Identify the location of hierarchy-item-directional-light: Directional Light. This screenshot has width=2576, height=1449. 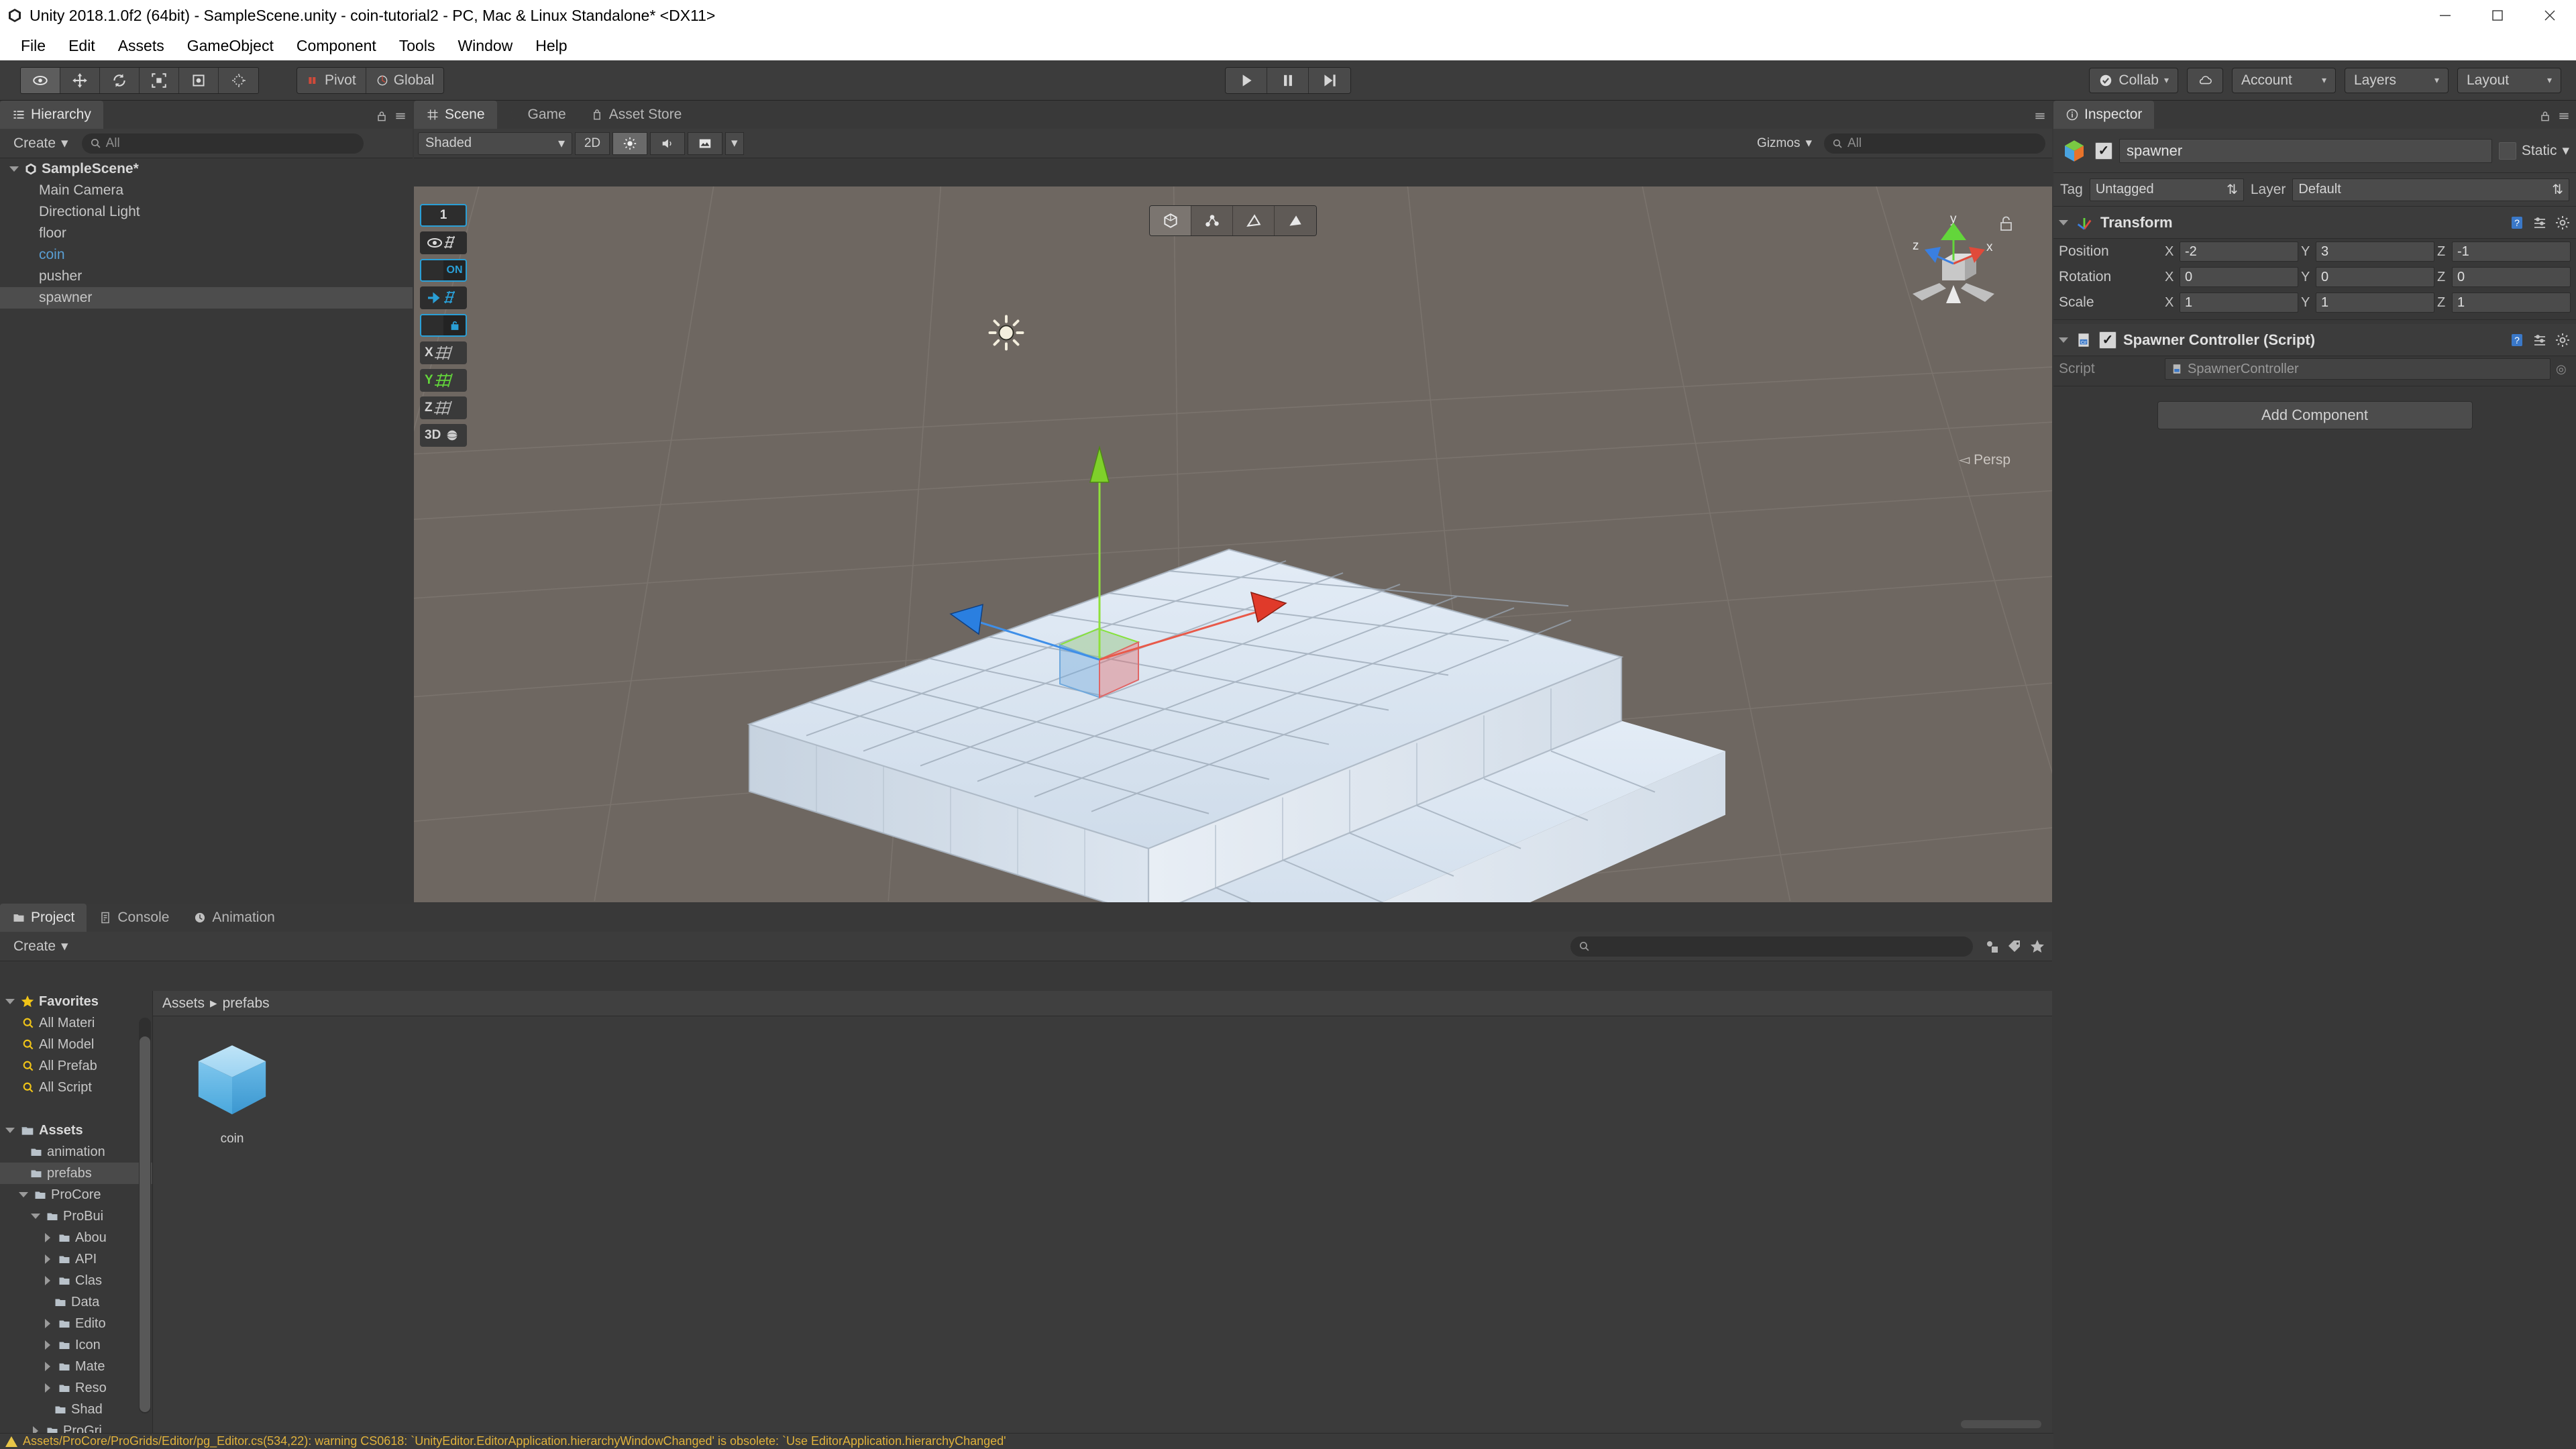
(206, 212).